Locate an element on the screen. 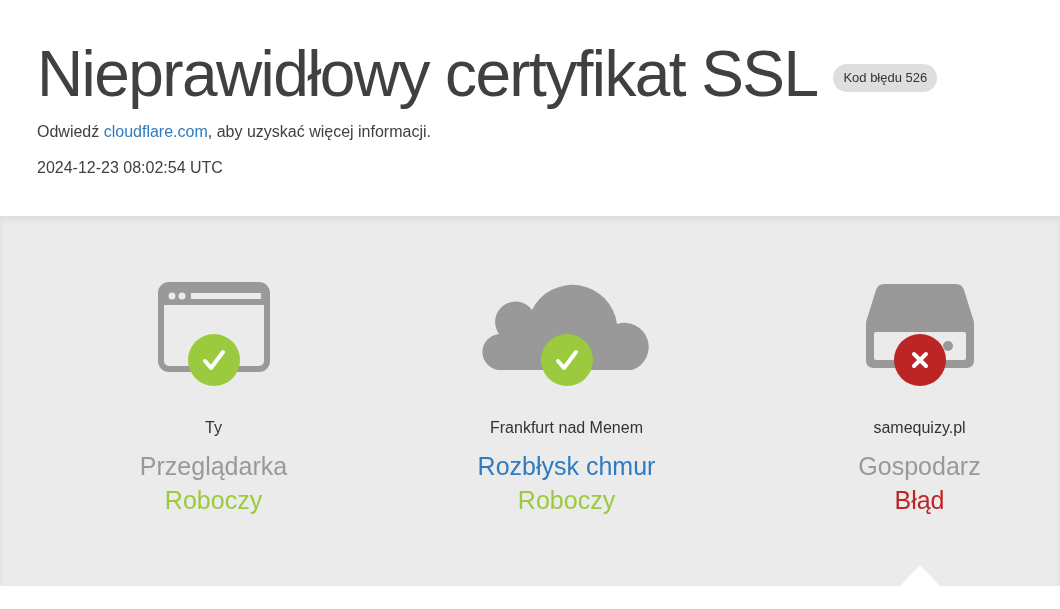  status-text: Błąd is located at coordinates (919, 500).